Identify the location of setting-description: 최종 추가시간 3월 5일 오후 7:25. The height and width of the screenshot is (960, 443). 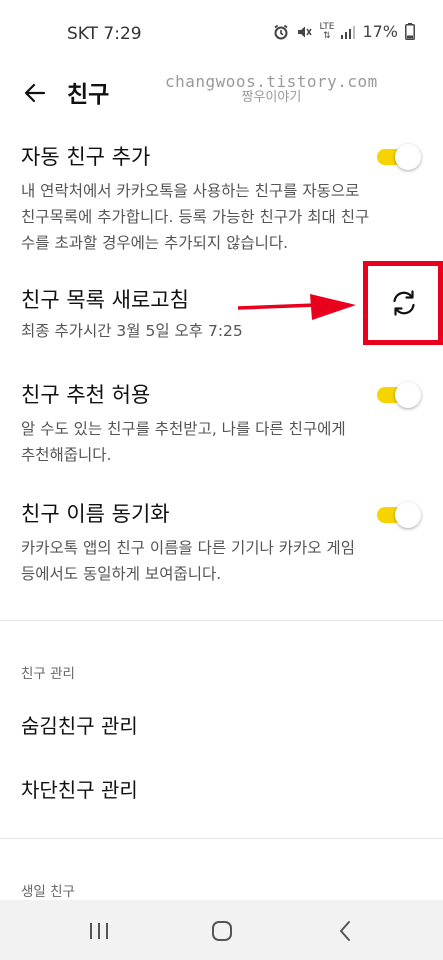
(221, 331).